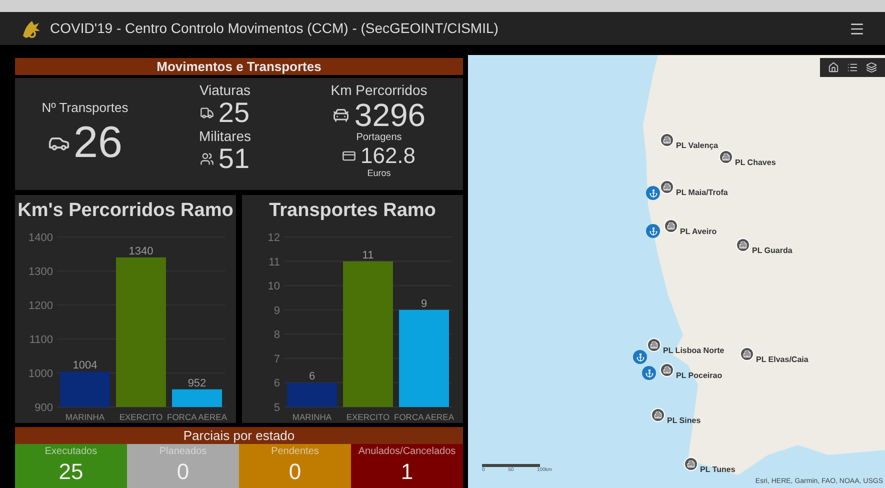 The height and width of the screenshot is (488, 885). What do you see at coordinates (40, 340) in the screenshot?
I see `axis-tick-label: 1100` at bounding box center [40, 340].